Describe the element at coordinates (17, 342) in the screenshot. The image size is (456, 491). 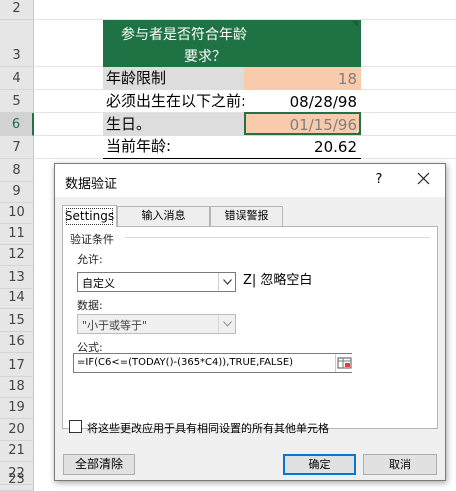
I see `row-header: 16` at that location.